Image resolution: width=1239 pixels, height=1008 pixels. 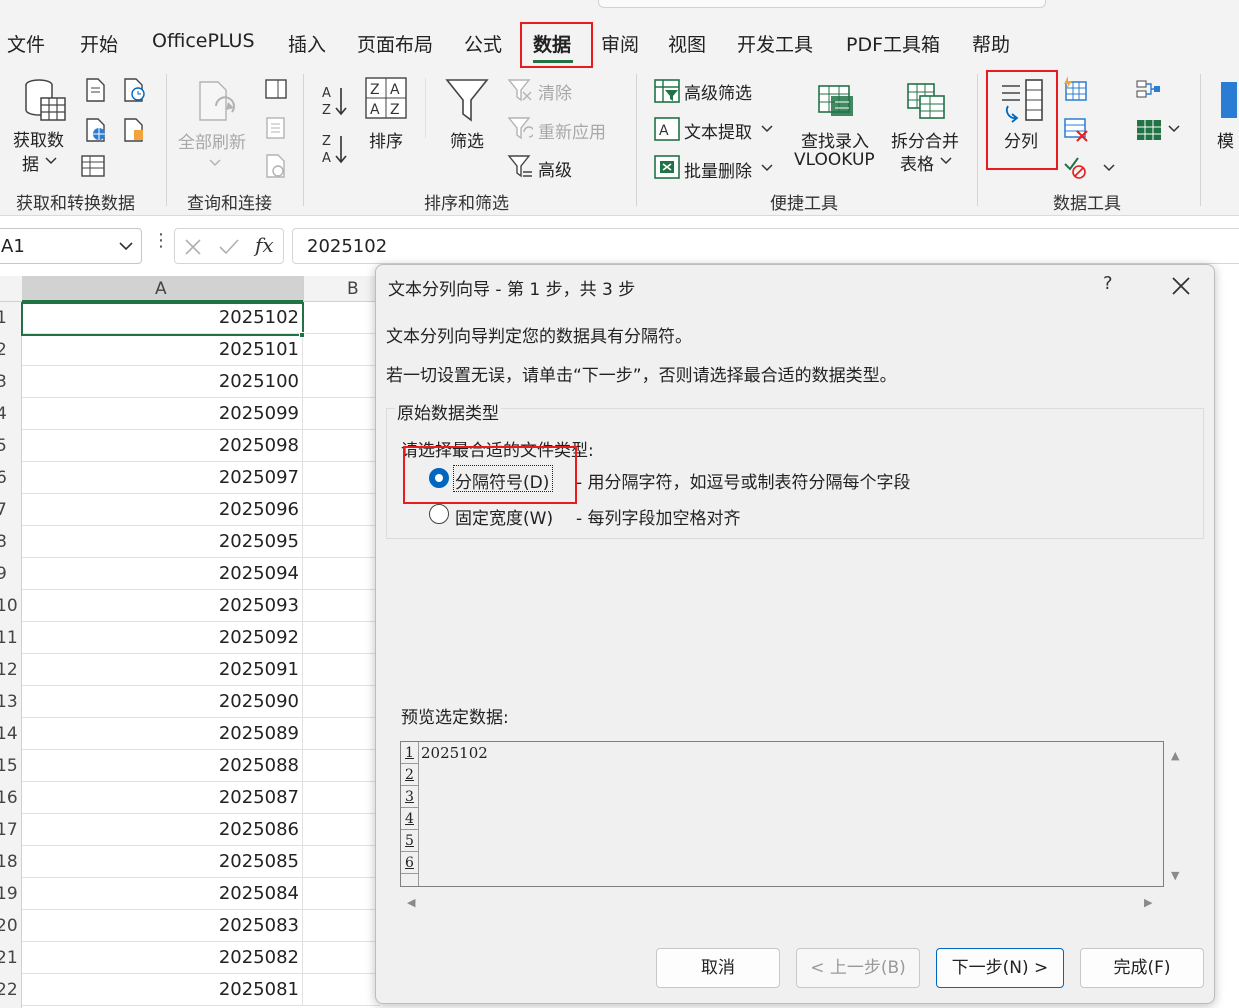 What do you see at coordinates (162, 862) in the screenshot?
I see `cell-a: 2025085` at bounding box center [162, 862].